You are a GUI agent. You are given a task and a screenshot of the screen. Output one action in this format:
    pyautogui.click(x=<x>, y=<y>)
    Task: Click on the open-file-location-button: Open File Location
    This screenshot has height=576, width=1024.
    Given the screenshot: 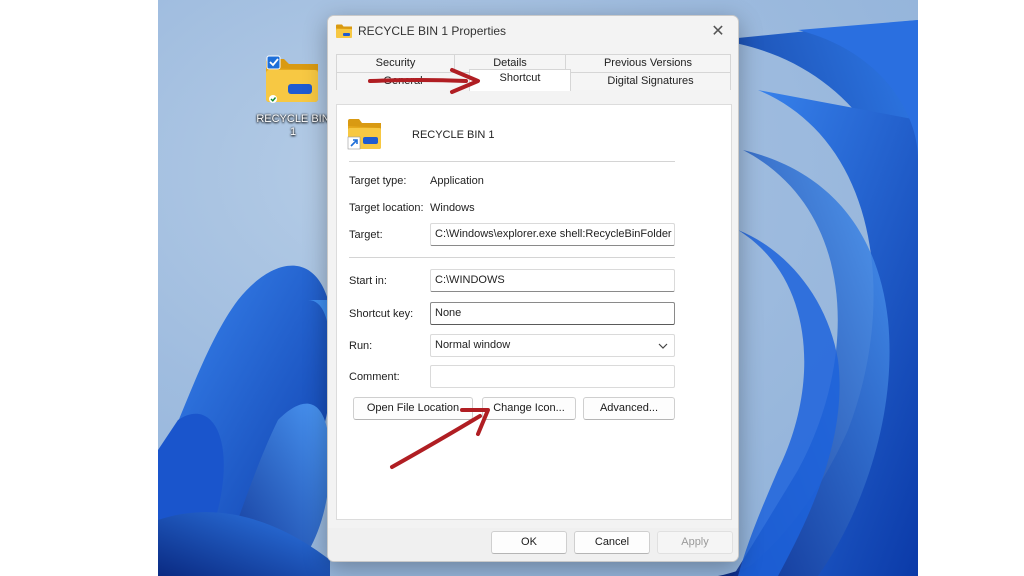 What is the action you would take?
    pyautogui.click(x=413, y=408)
    